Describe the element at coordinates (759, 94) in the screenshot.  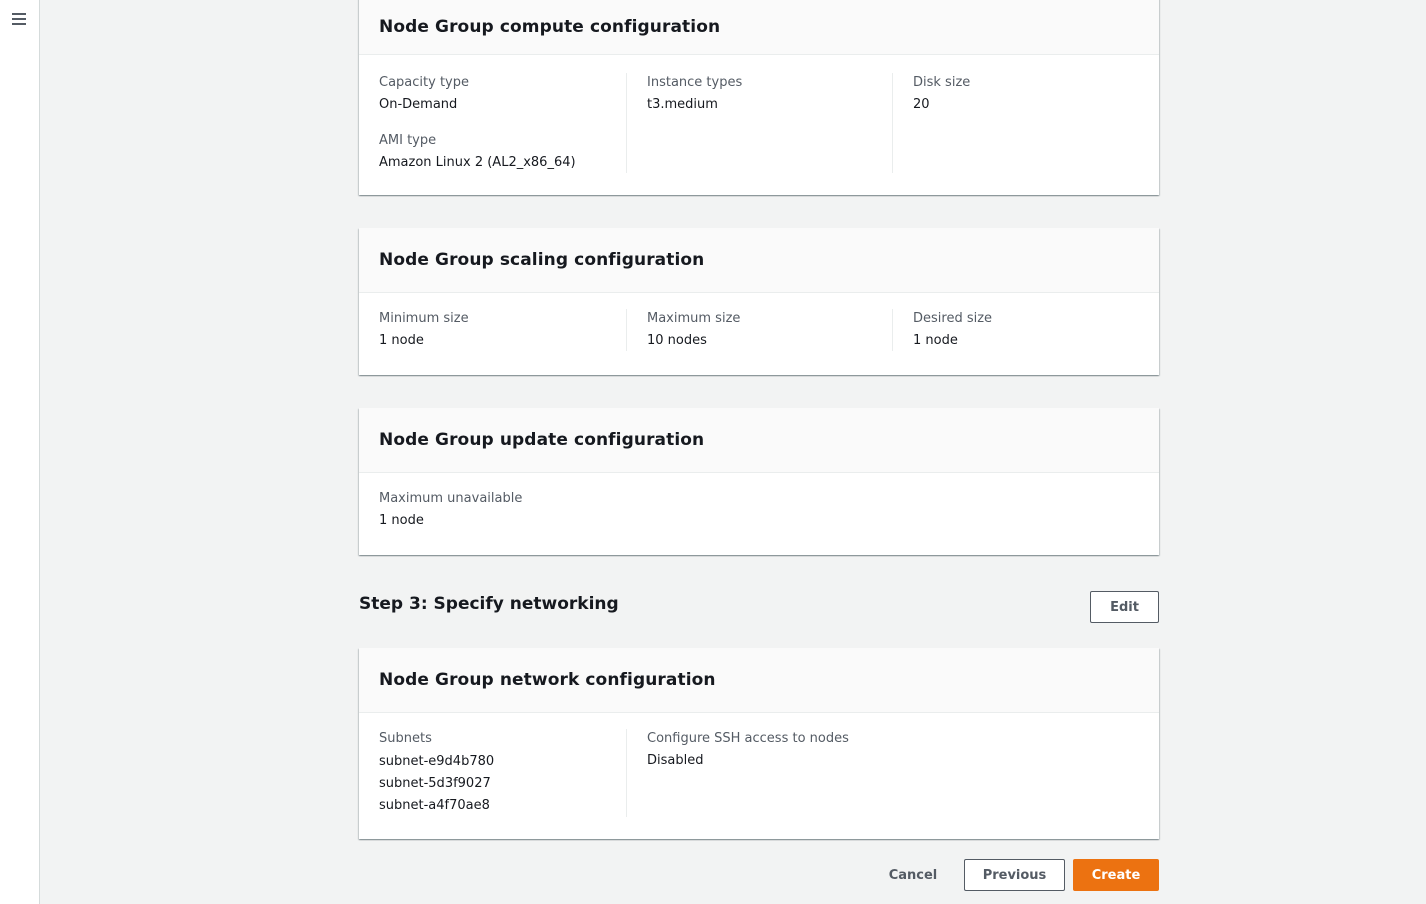
I see `instance-types-field: Instance types t3.medium` at that location.